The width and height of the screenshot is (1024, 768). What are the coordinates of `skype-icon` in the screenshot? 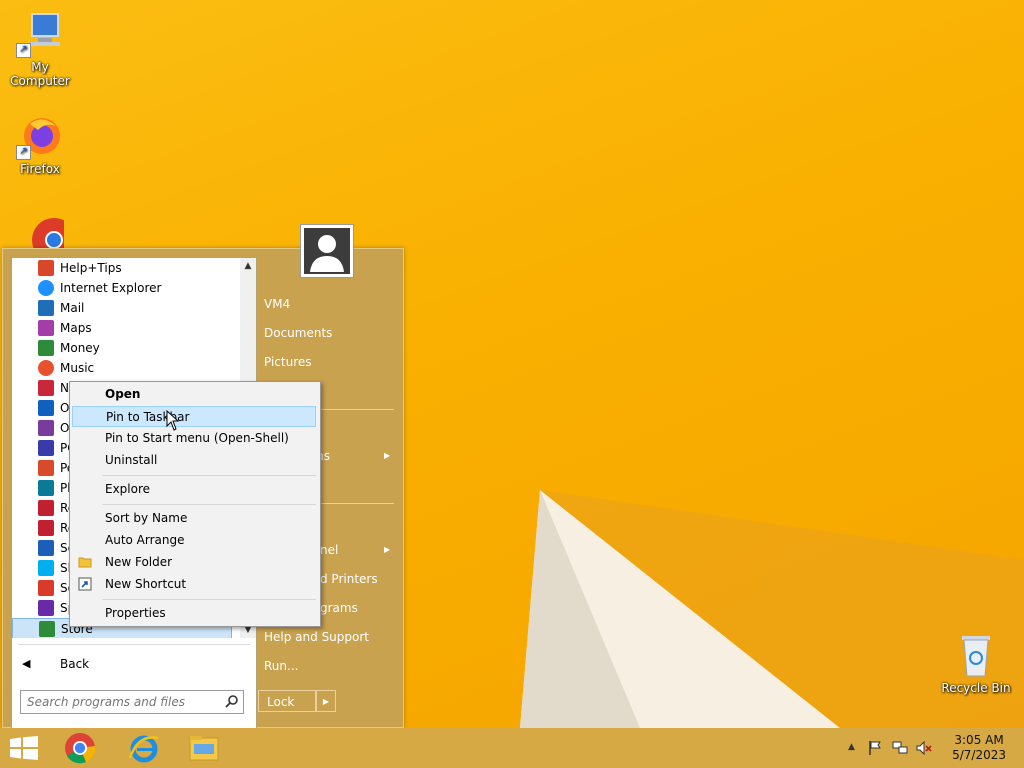 It's located at (46, 568).